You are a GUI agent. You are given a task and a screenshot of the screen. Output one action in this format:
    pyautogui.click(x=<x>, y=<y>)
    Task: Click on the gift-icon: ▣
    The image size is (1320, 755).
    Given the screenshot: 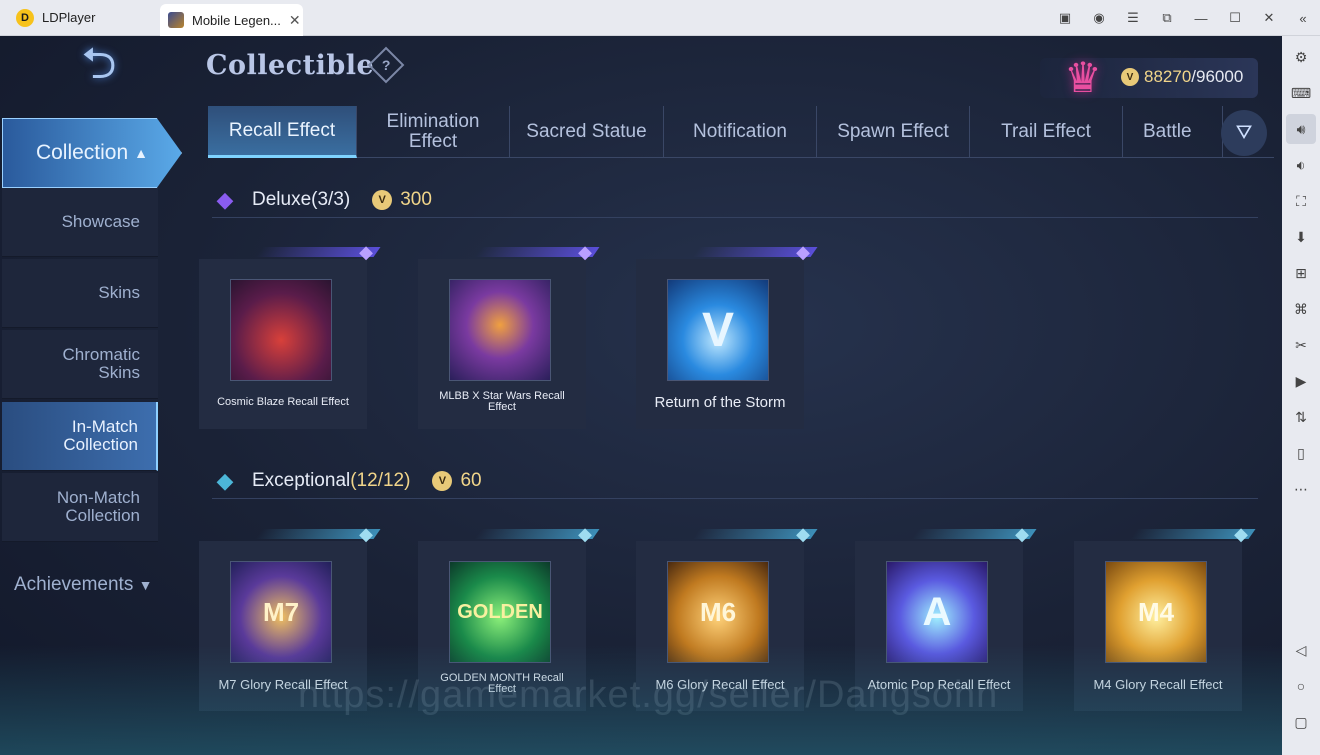 What is the action you would take?
    pyautogui.click(x=1065, y=18)
    